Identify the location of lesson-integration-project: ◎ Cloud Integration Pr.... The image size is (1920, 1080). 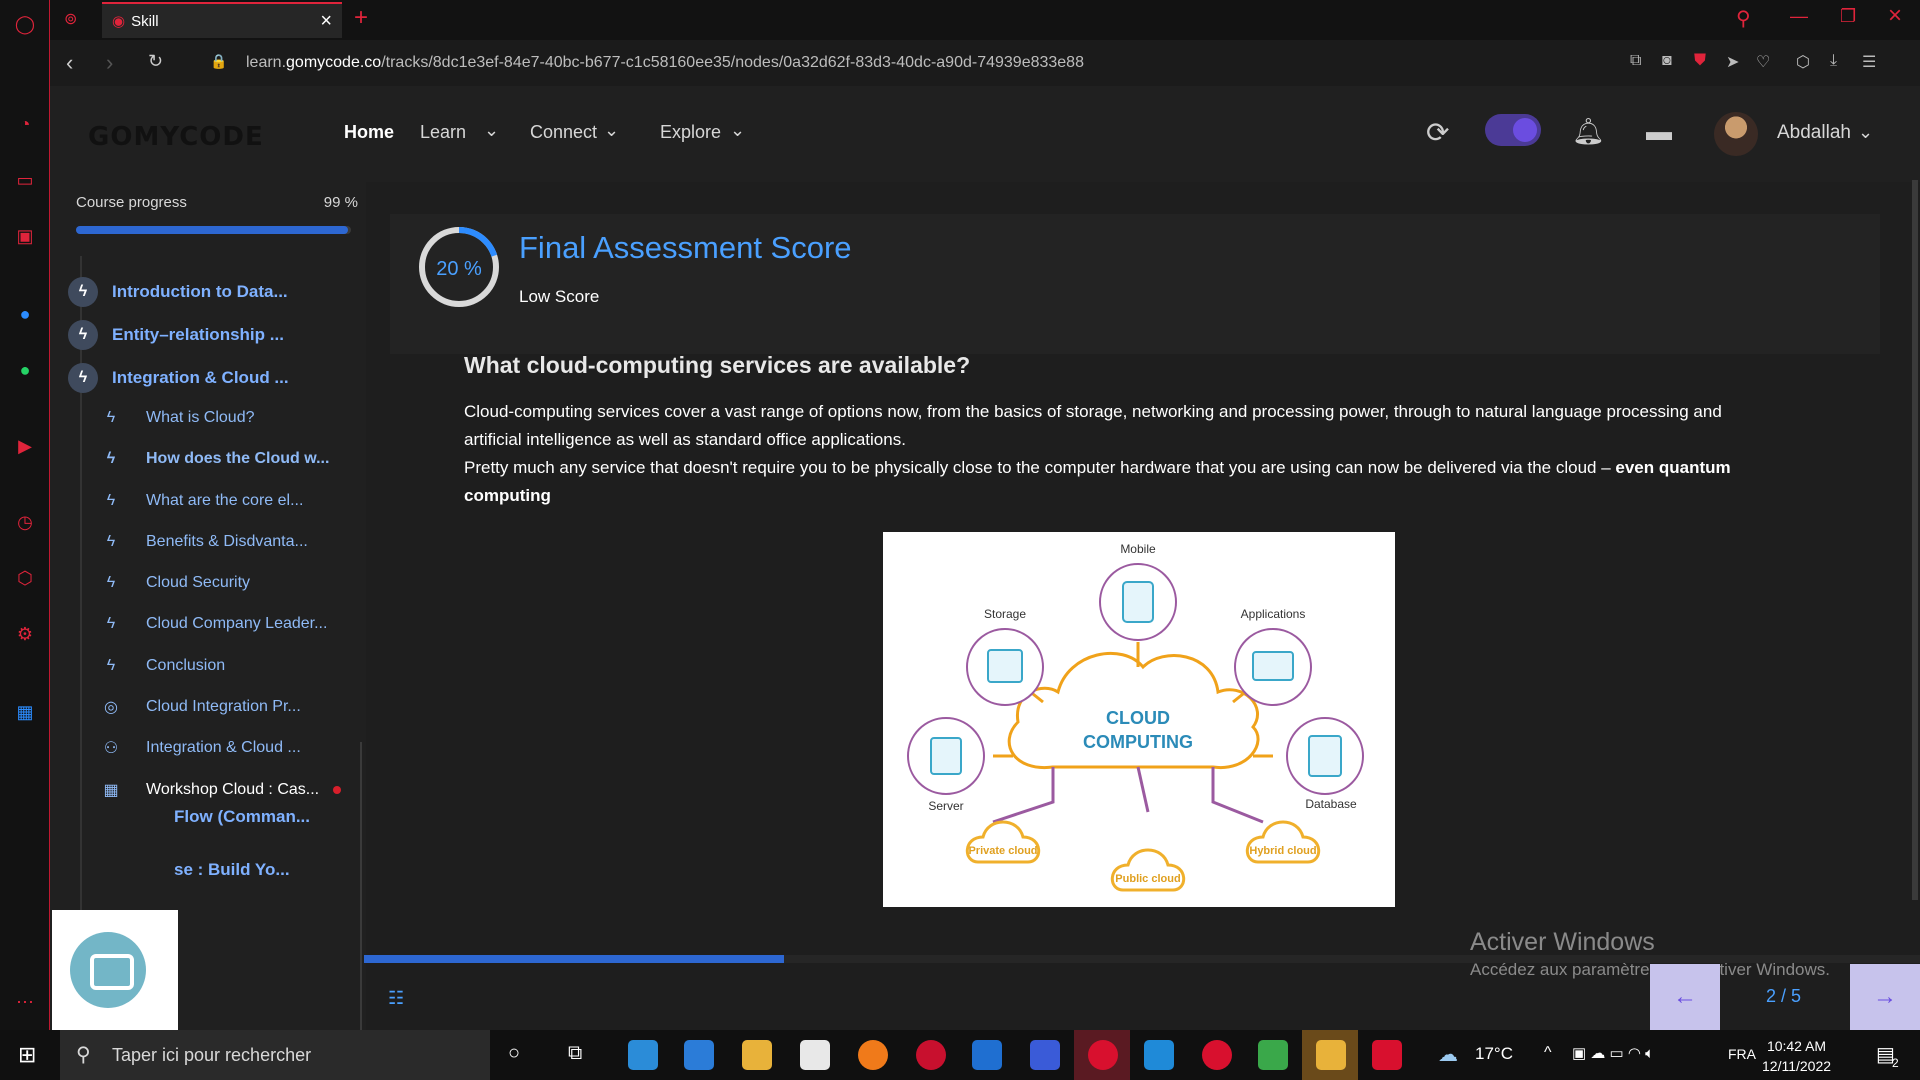
(233, 707).